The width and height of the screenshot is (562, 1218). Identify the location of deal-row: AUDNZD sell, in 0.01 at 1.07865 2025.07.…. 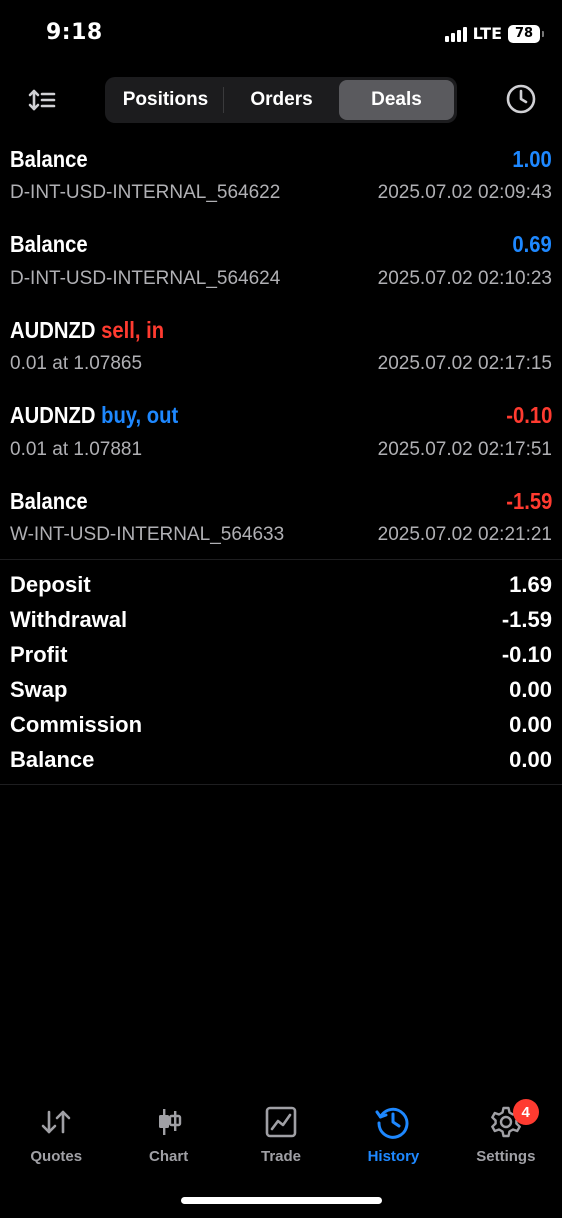
(281, 352).